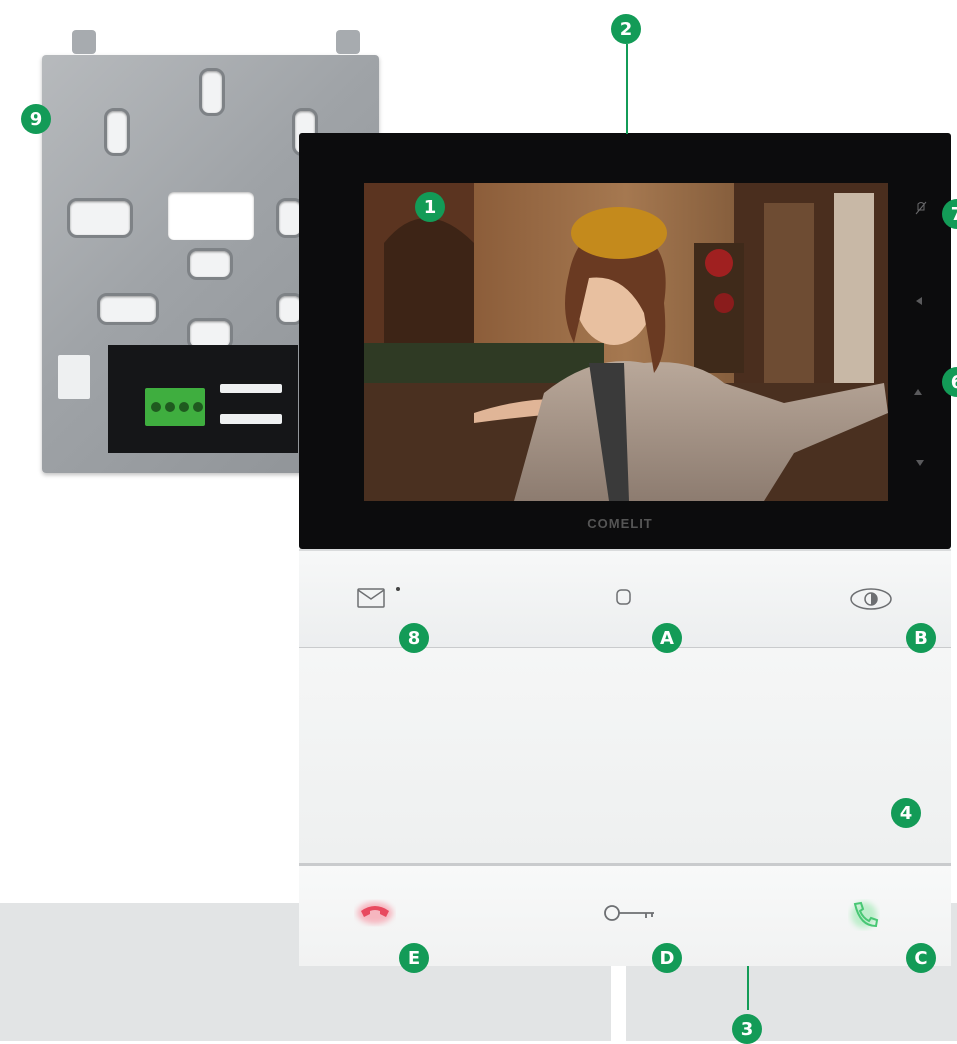  I want to click on down-arrow-icon, so click(920, 463).